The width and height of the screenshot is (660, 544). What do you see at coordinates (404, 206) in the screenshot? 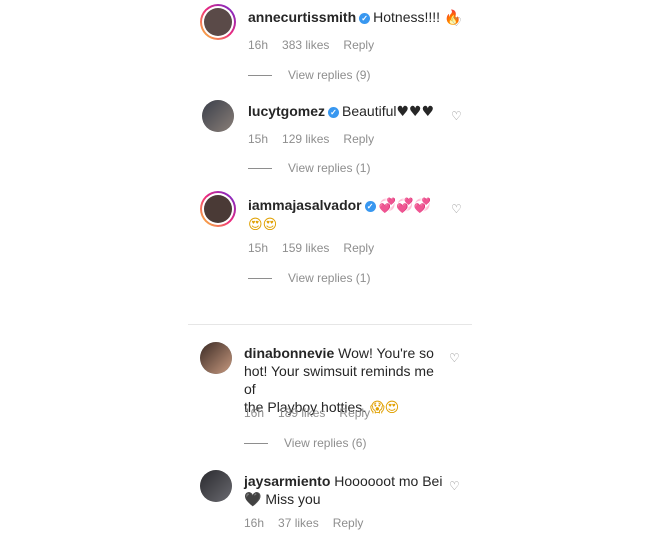
I see `hearts-emoji: 💞💞💞` at bounding box center [404, 206].